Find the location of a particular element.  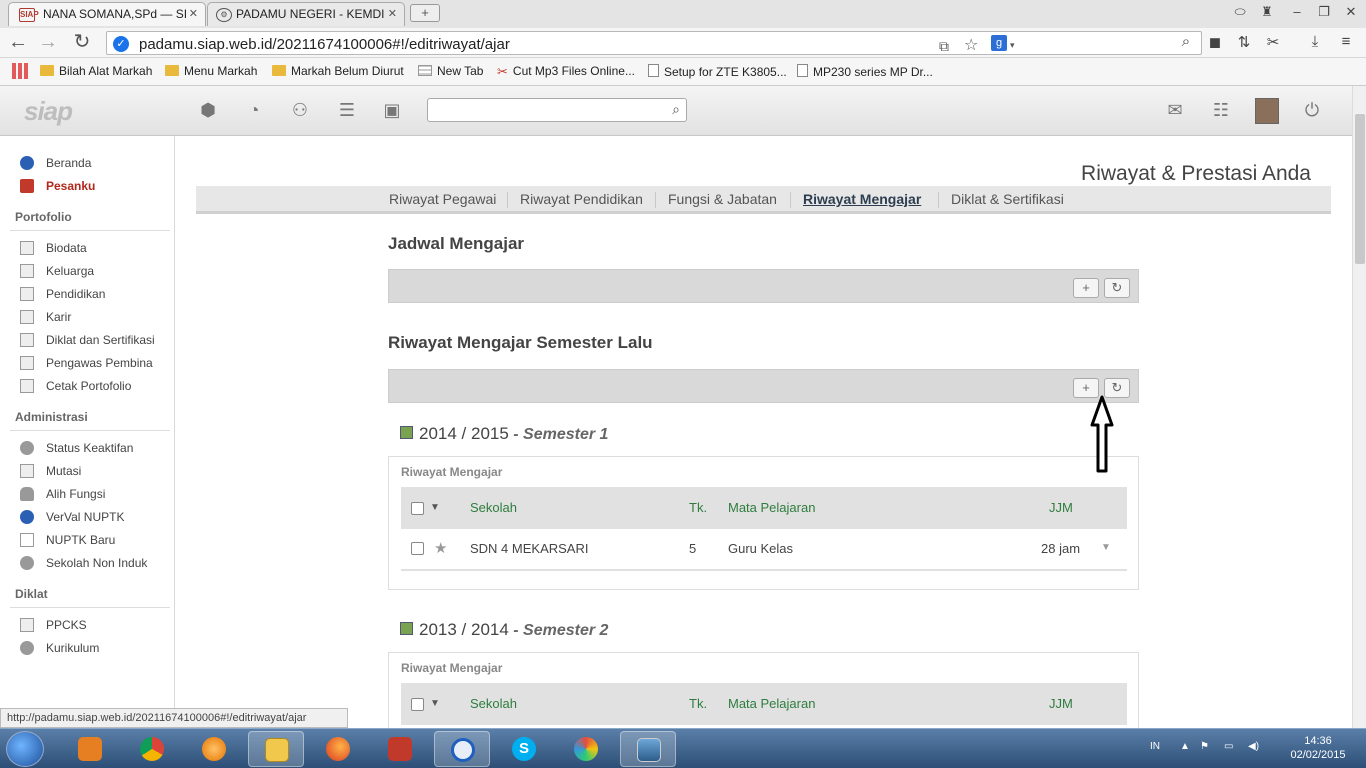

tab-riwayat-mengajar: Riwayat Mengajar is located at coordinates (862, 199).